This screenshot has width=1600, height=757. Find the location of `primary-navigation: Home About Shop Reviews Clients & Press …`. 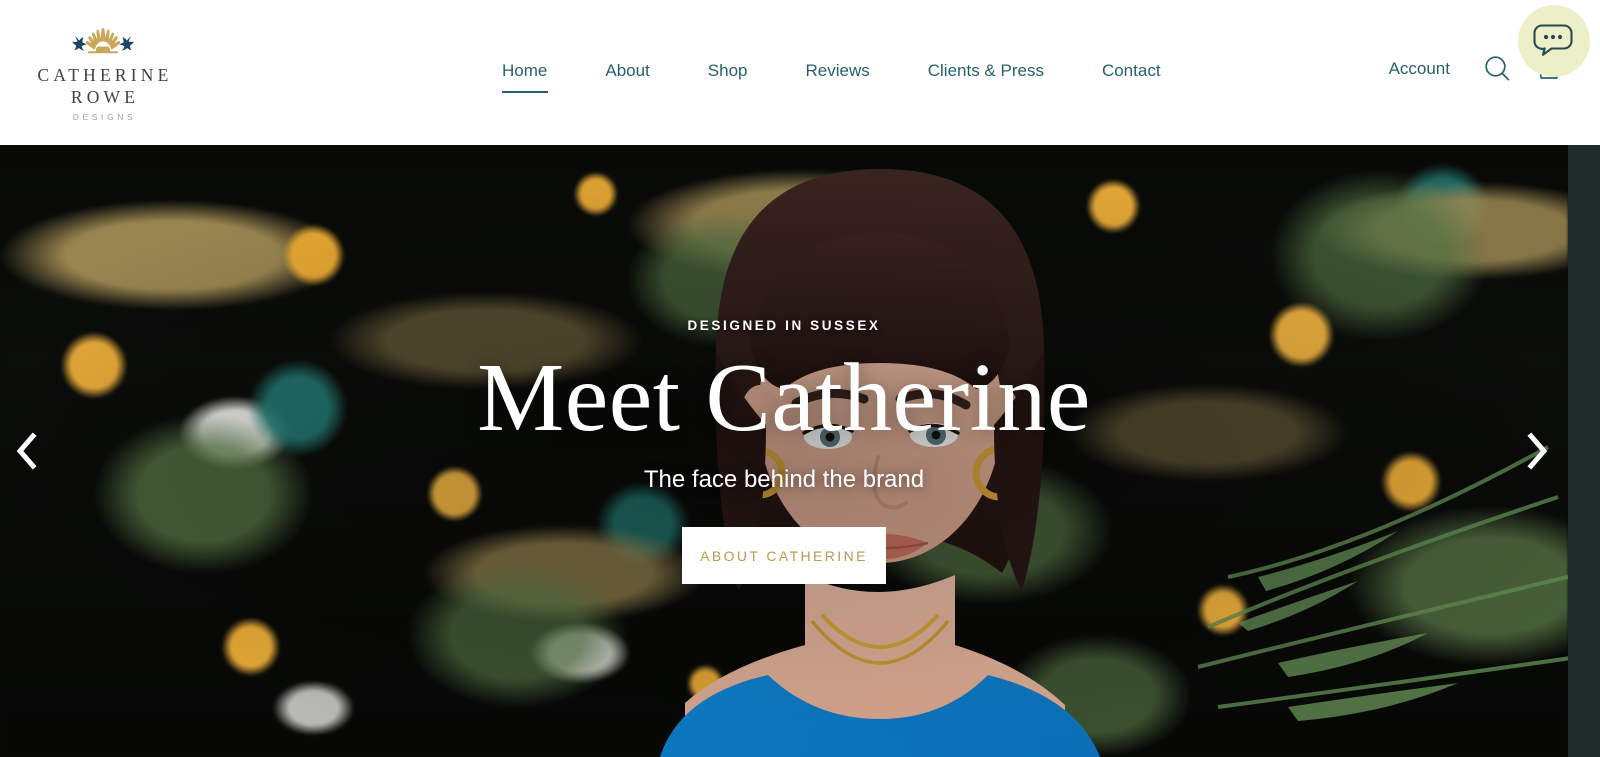

primary-navigation: Home About Shop Reviews Clients & Press … is located at coordinates (840, 75).